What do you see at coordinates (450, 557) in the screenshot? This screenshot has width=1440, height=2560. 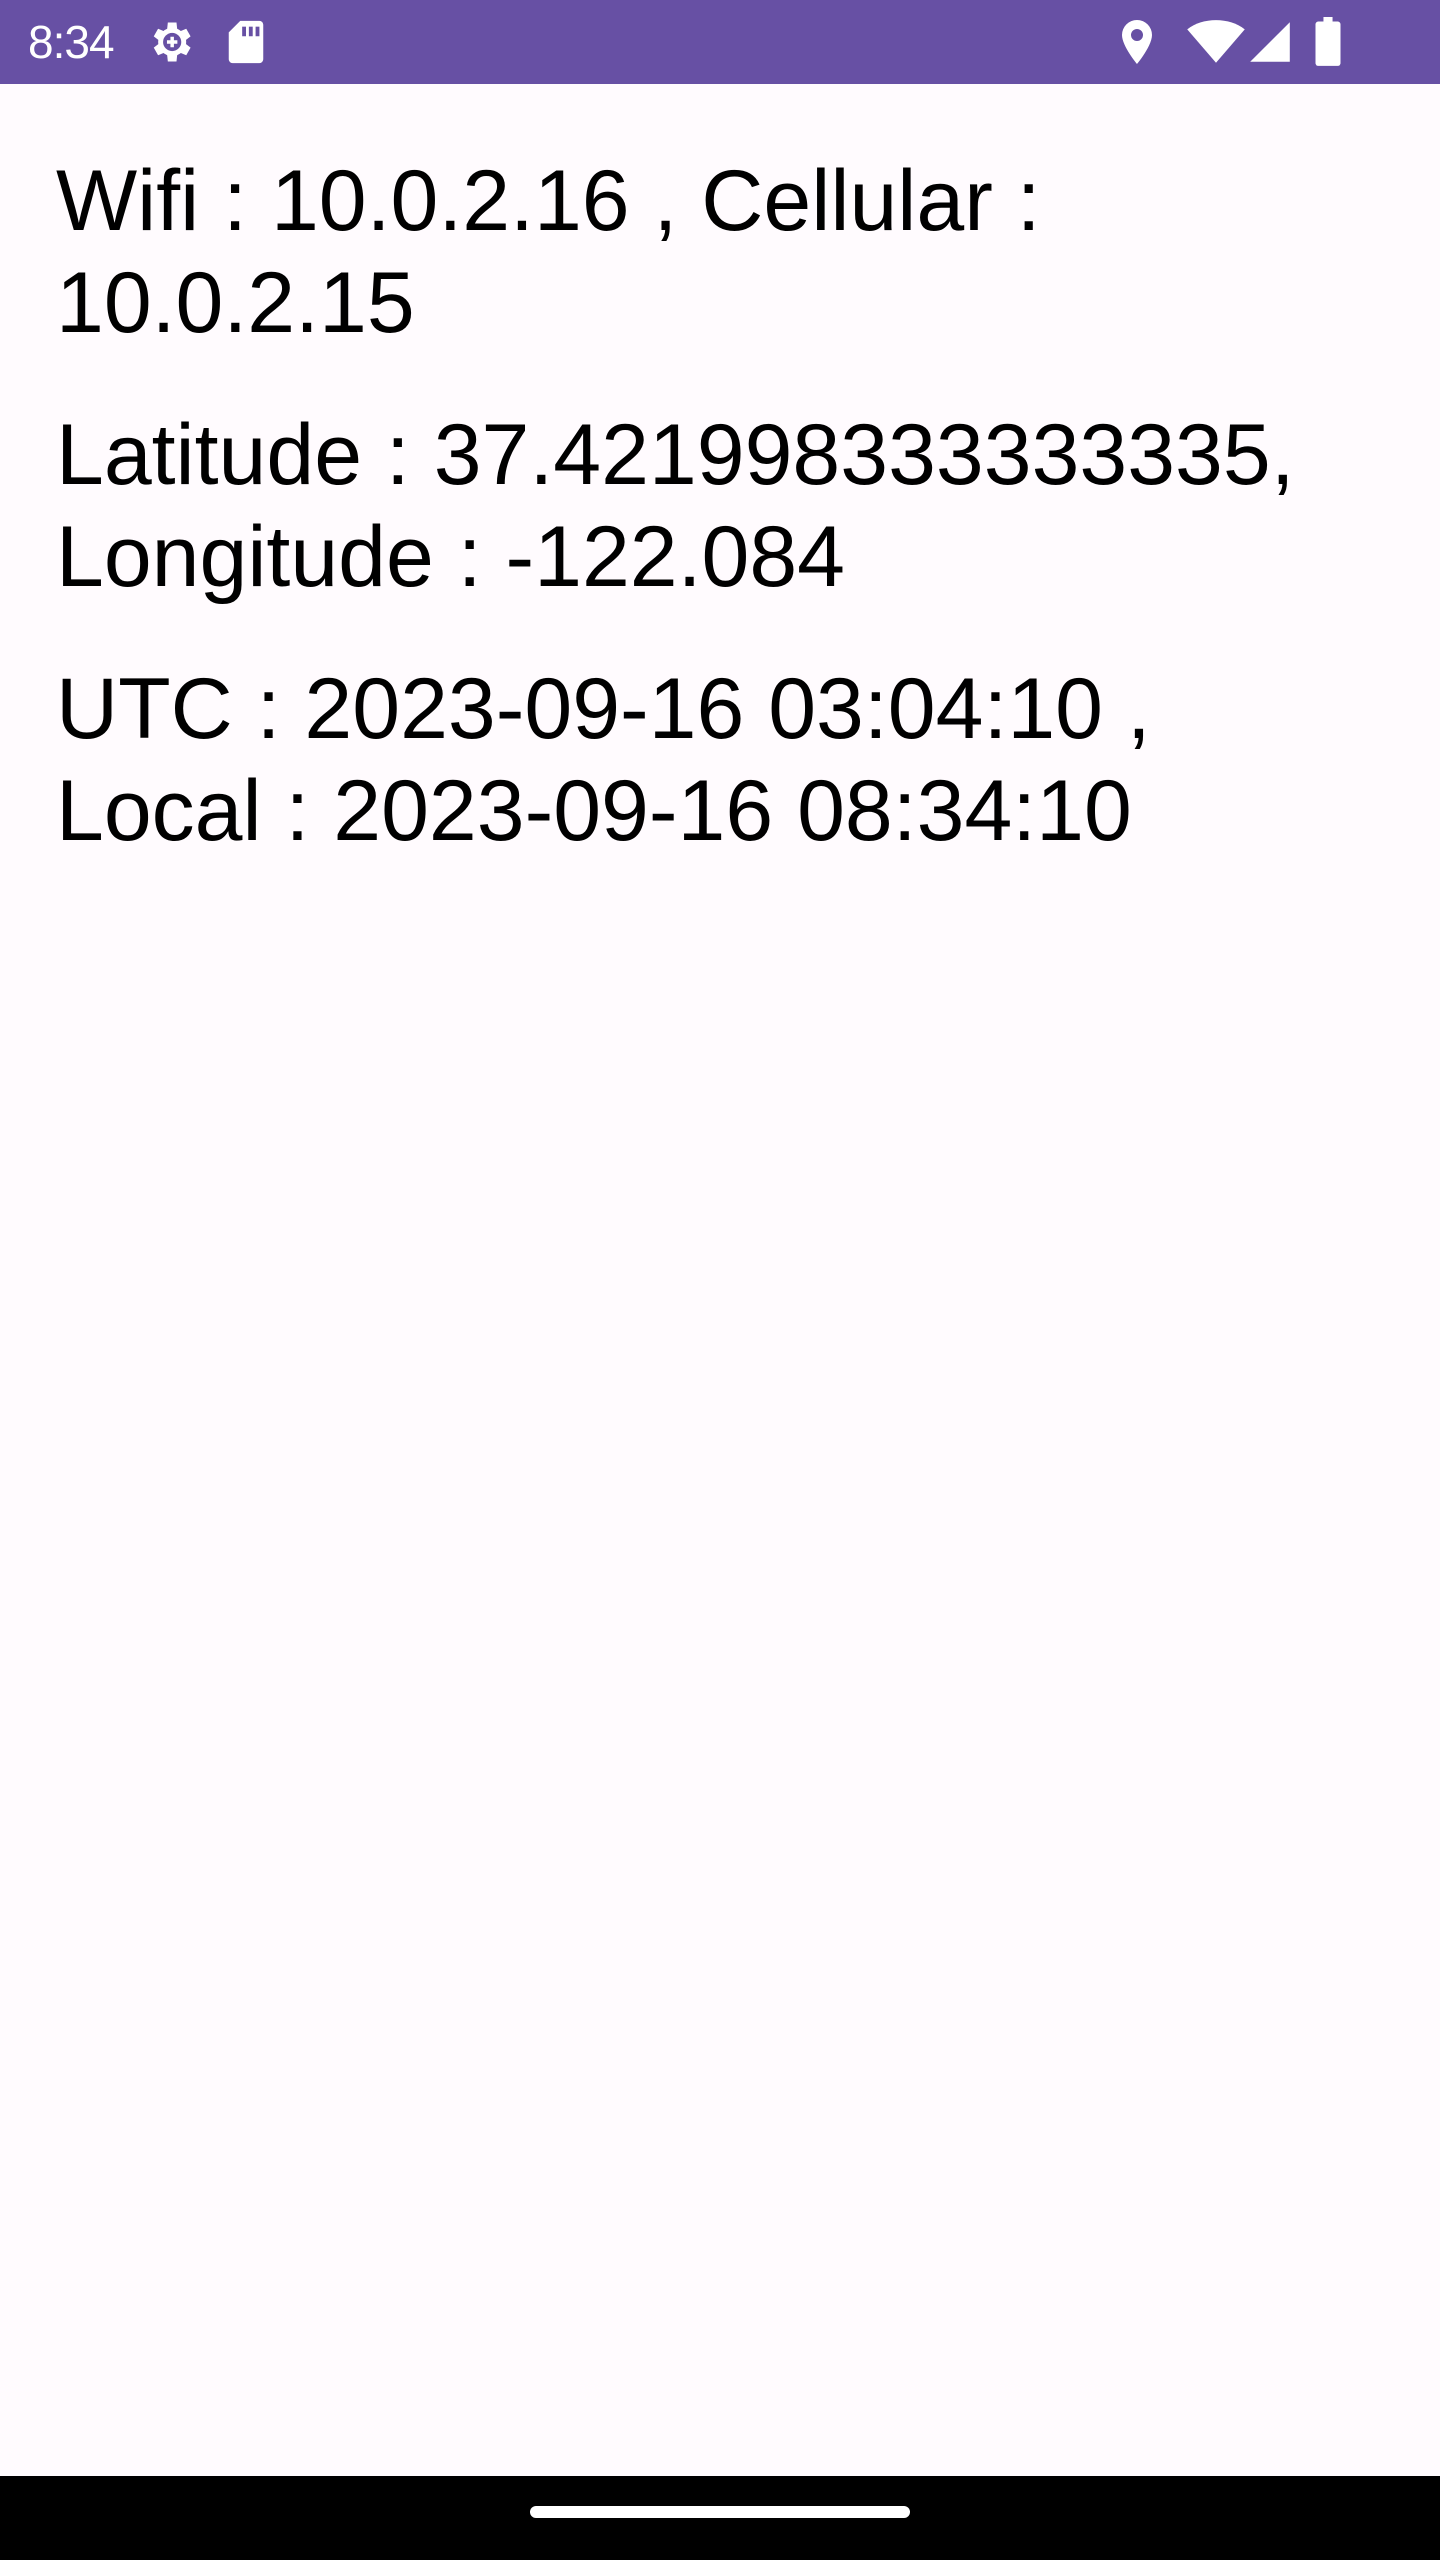 I see `longitude-text: Longitude : -122.084` at bounding box center [450, 557].